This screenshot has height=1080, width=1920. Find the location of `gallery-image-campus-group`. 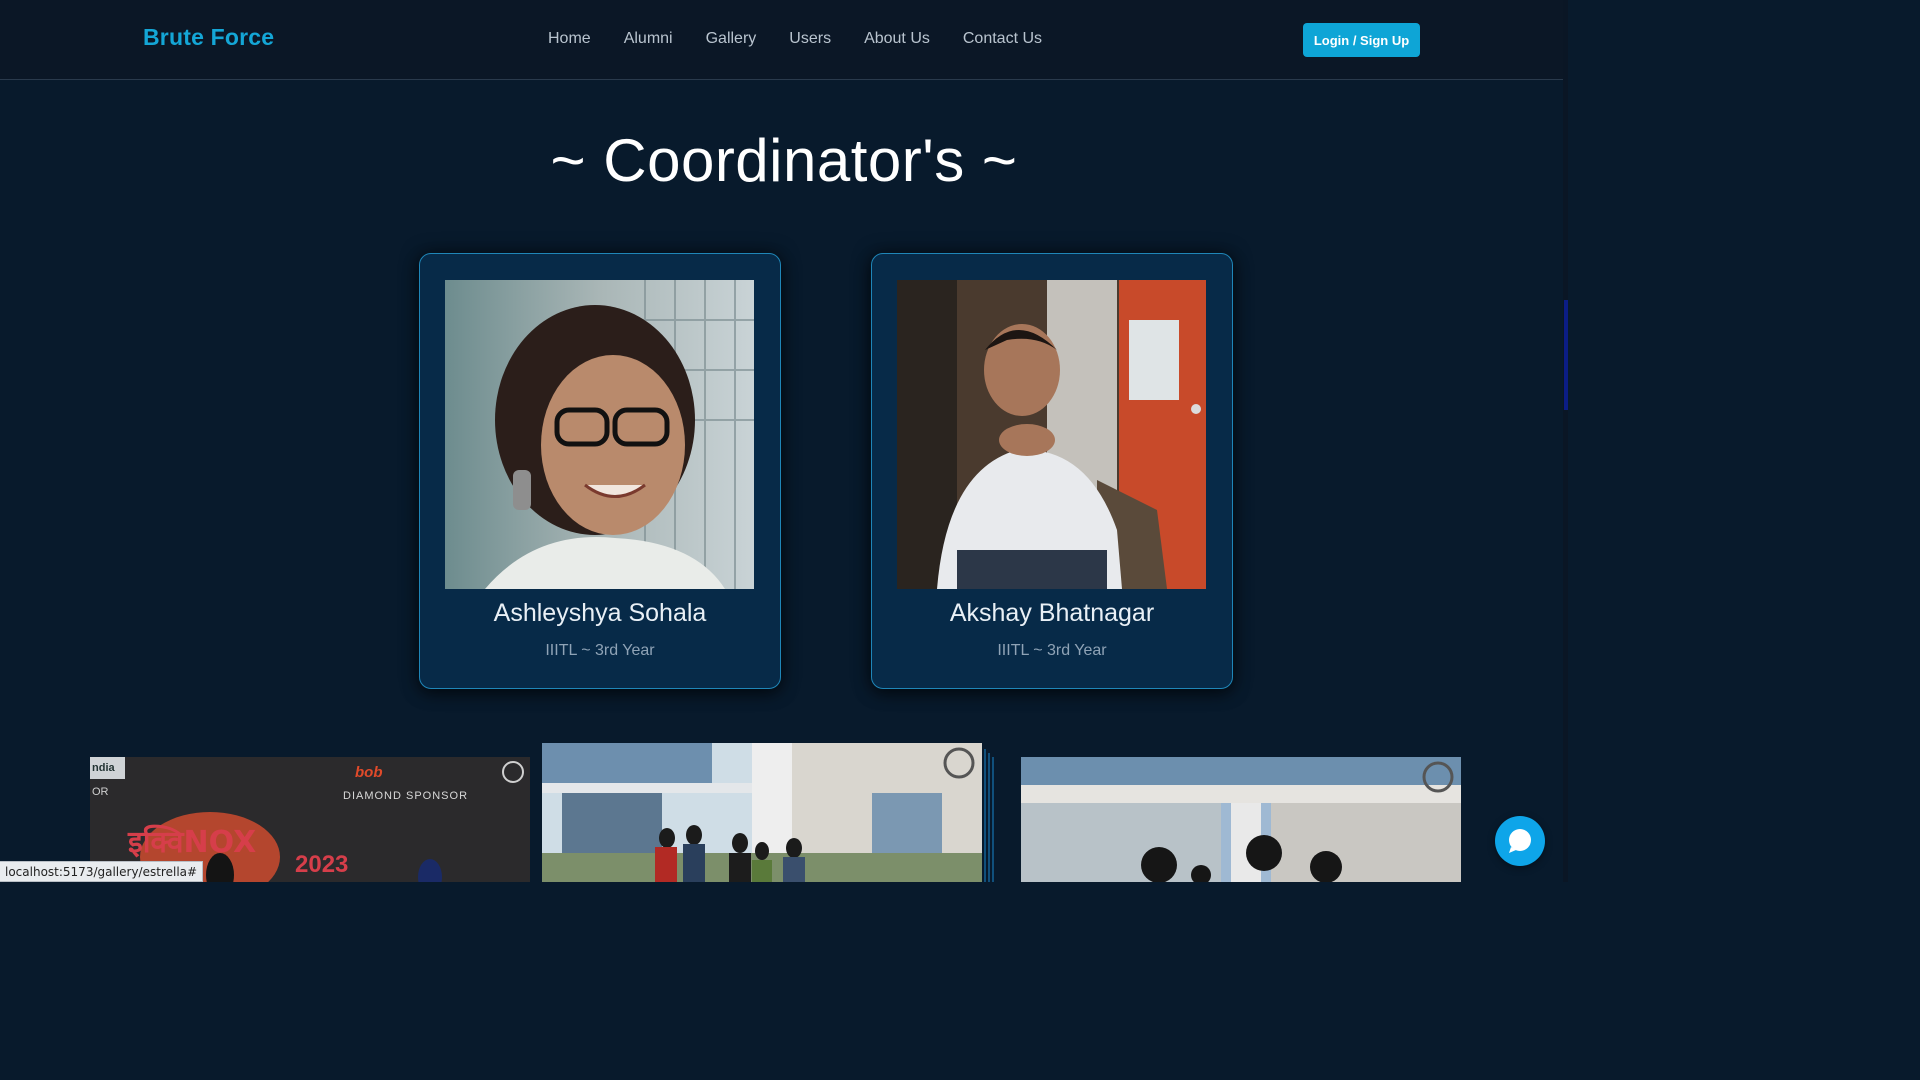

gallery-image-campus-group is located at coordinates (762, 812).